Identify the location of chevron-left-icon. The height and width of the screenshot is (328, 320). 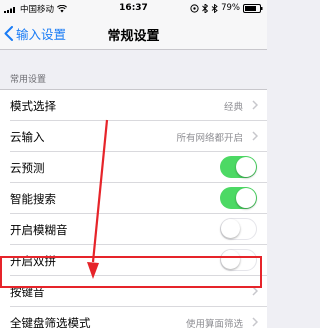
(8, 33).